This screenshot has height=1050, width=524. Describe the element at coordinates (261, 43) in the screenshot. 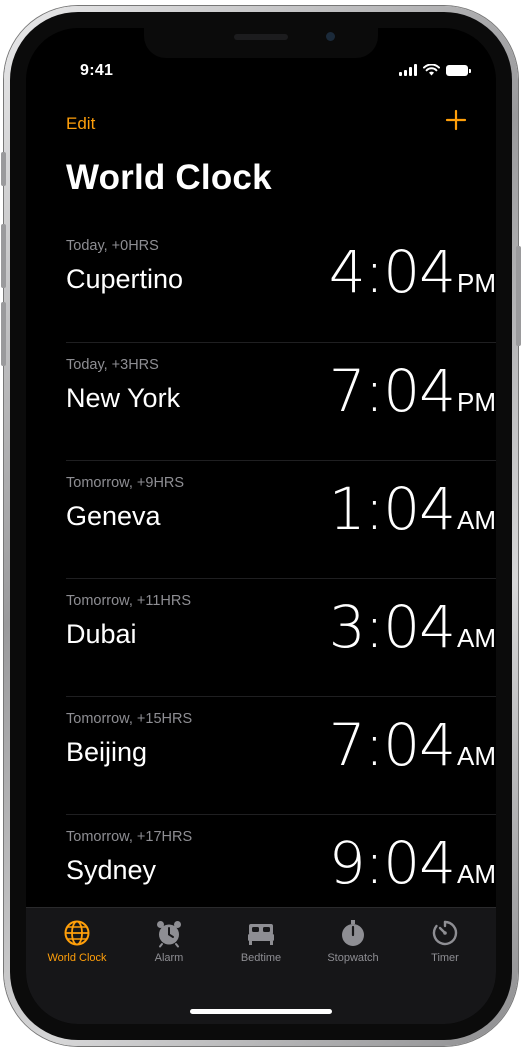

I see `notch` at that location.